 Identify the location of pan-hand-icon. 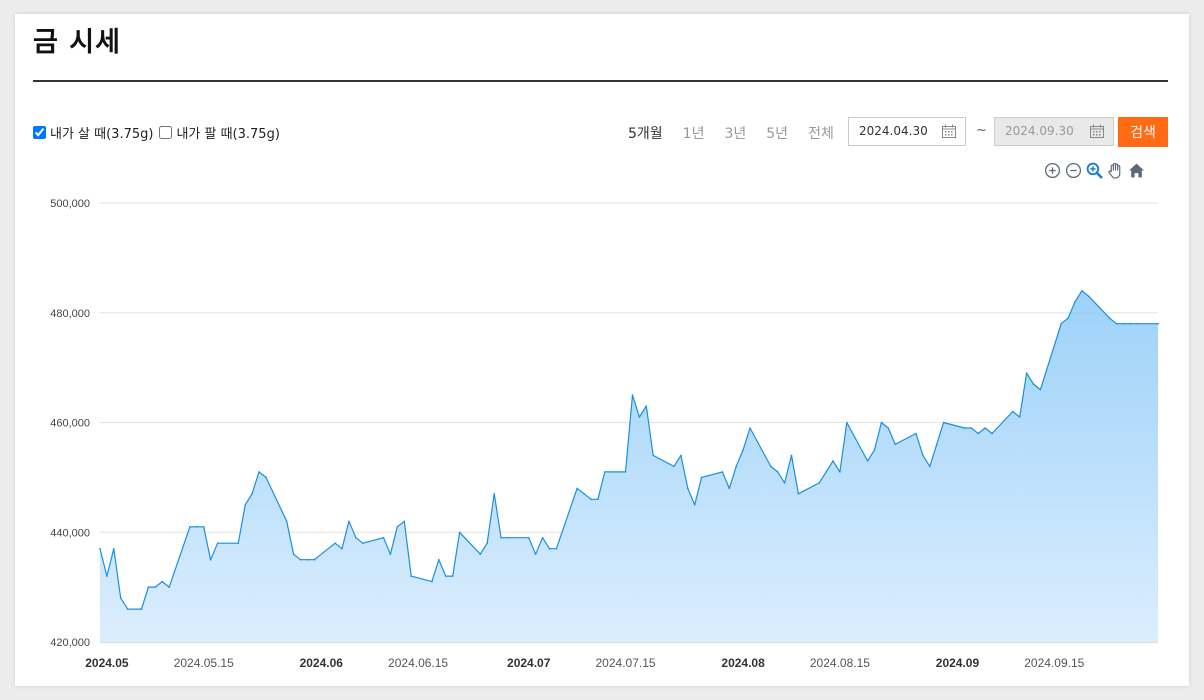
(1115, 170).